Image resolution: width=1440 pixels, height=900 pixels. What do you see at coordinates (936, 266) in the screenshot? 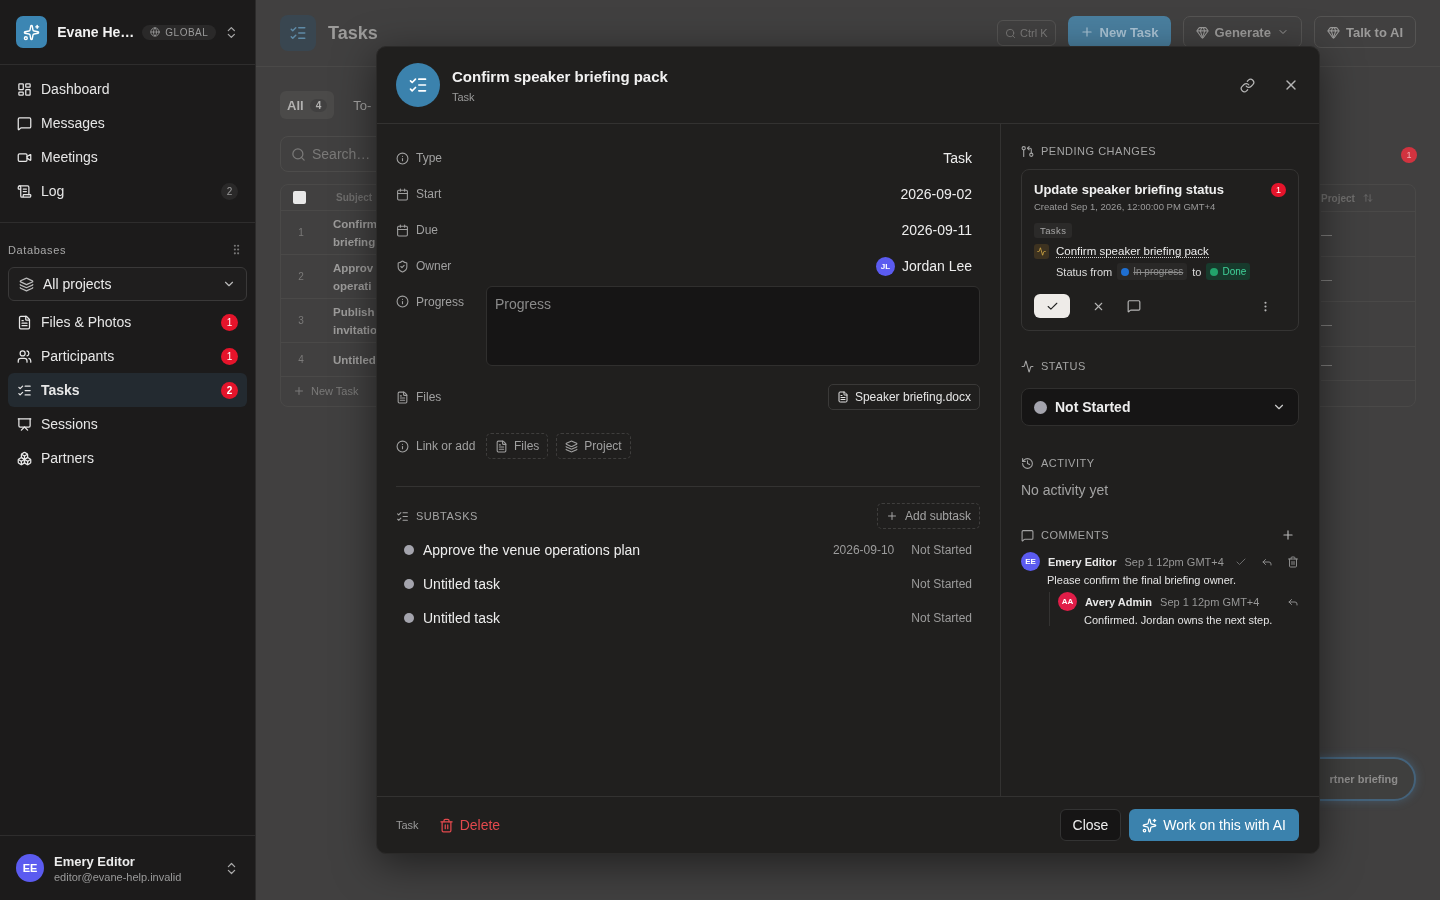
I see `owner-name: Jordan Lee` at bounding box center [936, 266].